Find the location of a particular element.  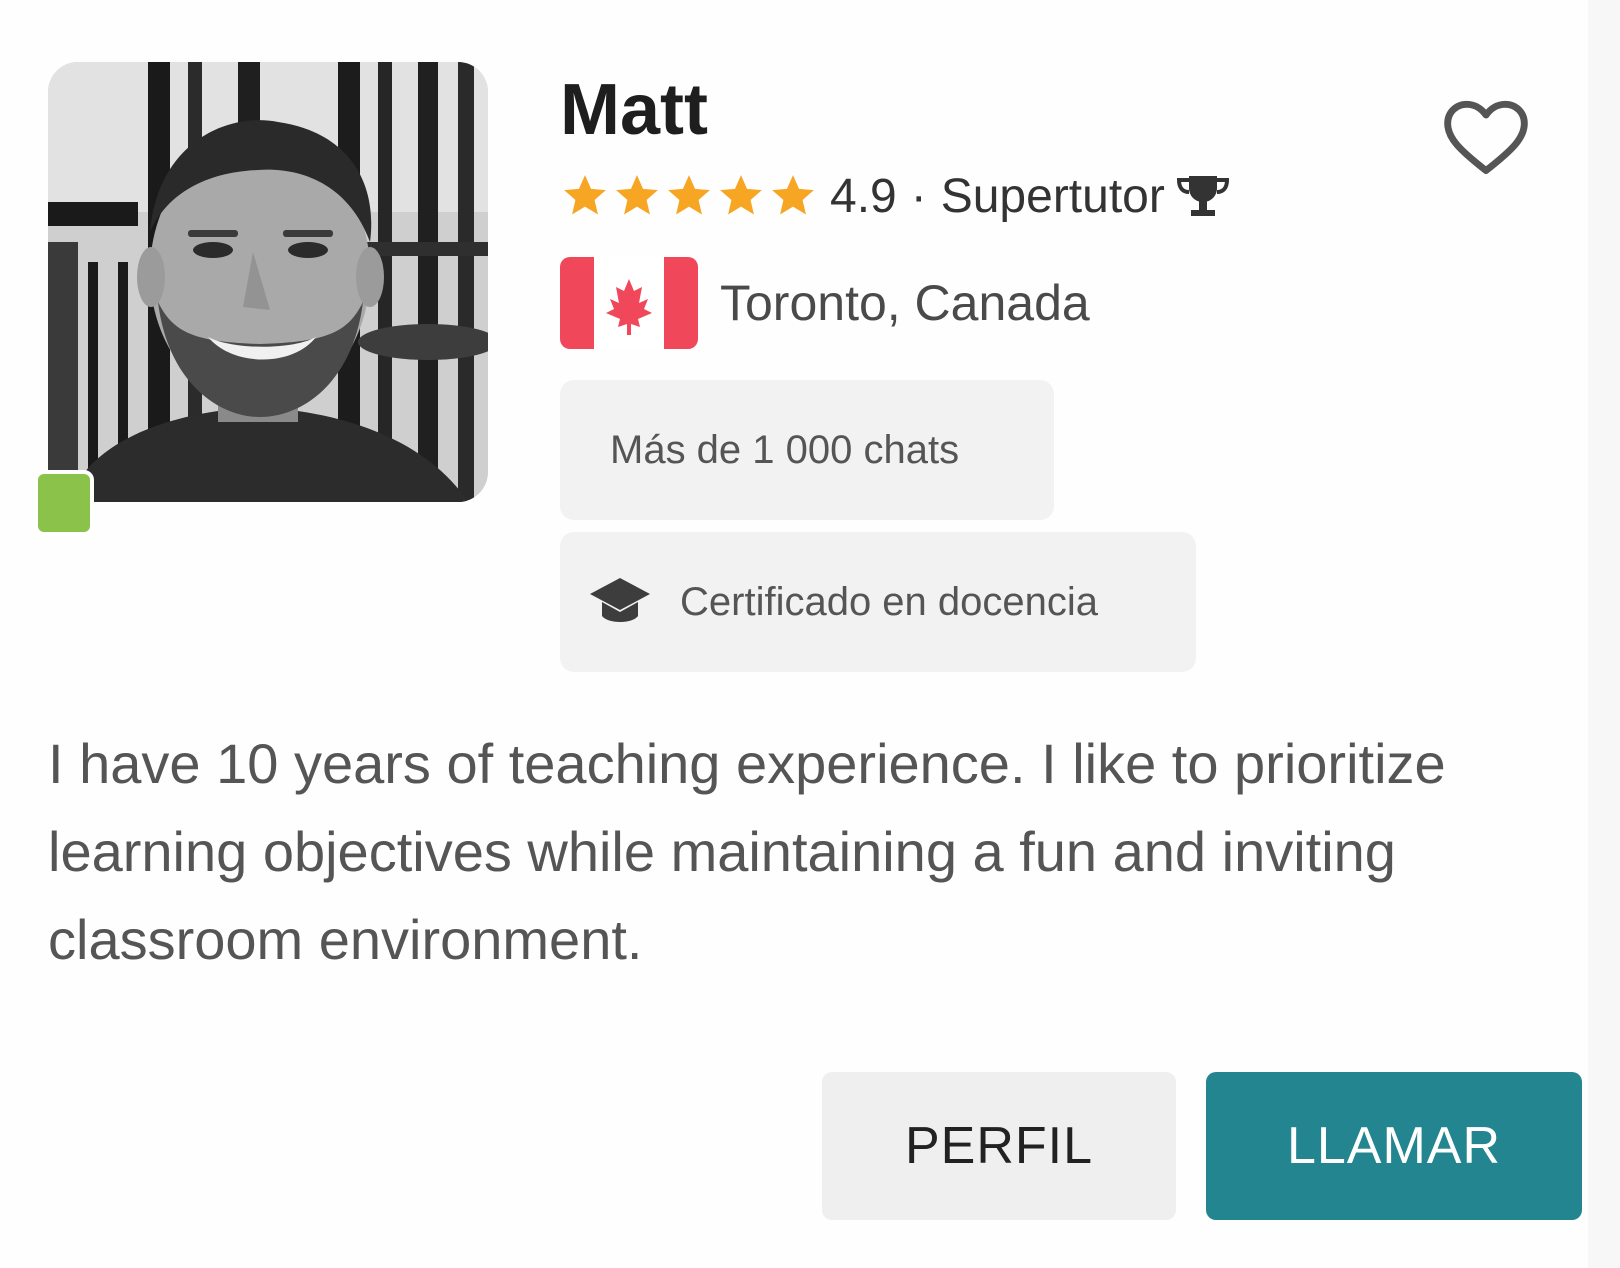

online-status-indicator is located at coordinates (64, 503).